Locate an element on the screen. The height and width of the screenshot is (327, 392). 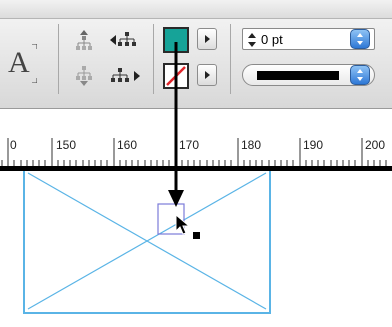
fill-menu-button is located at coordinates (207, 39).